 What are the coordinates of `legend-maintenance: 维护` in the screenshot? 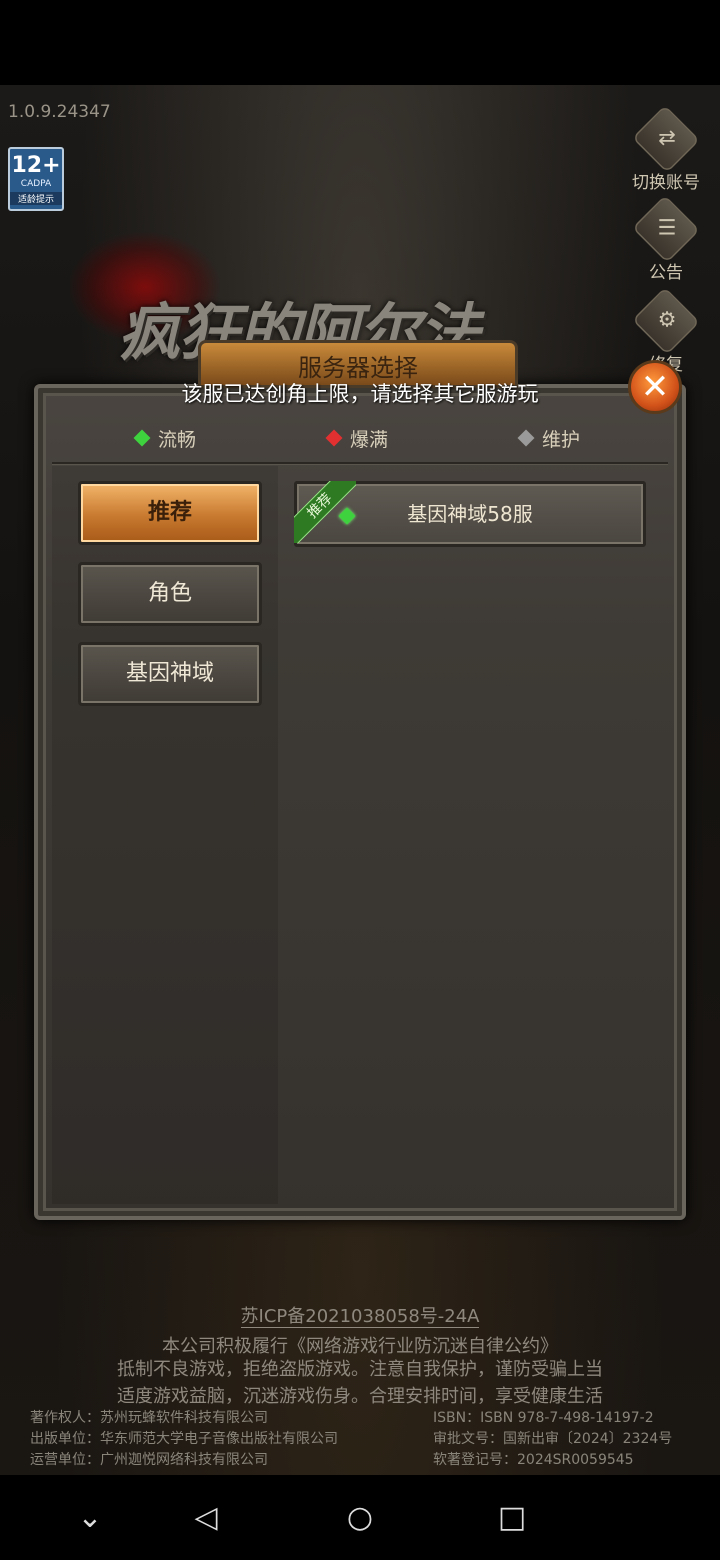 It's located at (548, 438).